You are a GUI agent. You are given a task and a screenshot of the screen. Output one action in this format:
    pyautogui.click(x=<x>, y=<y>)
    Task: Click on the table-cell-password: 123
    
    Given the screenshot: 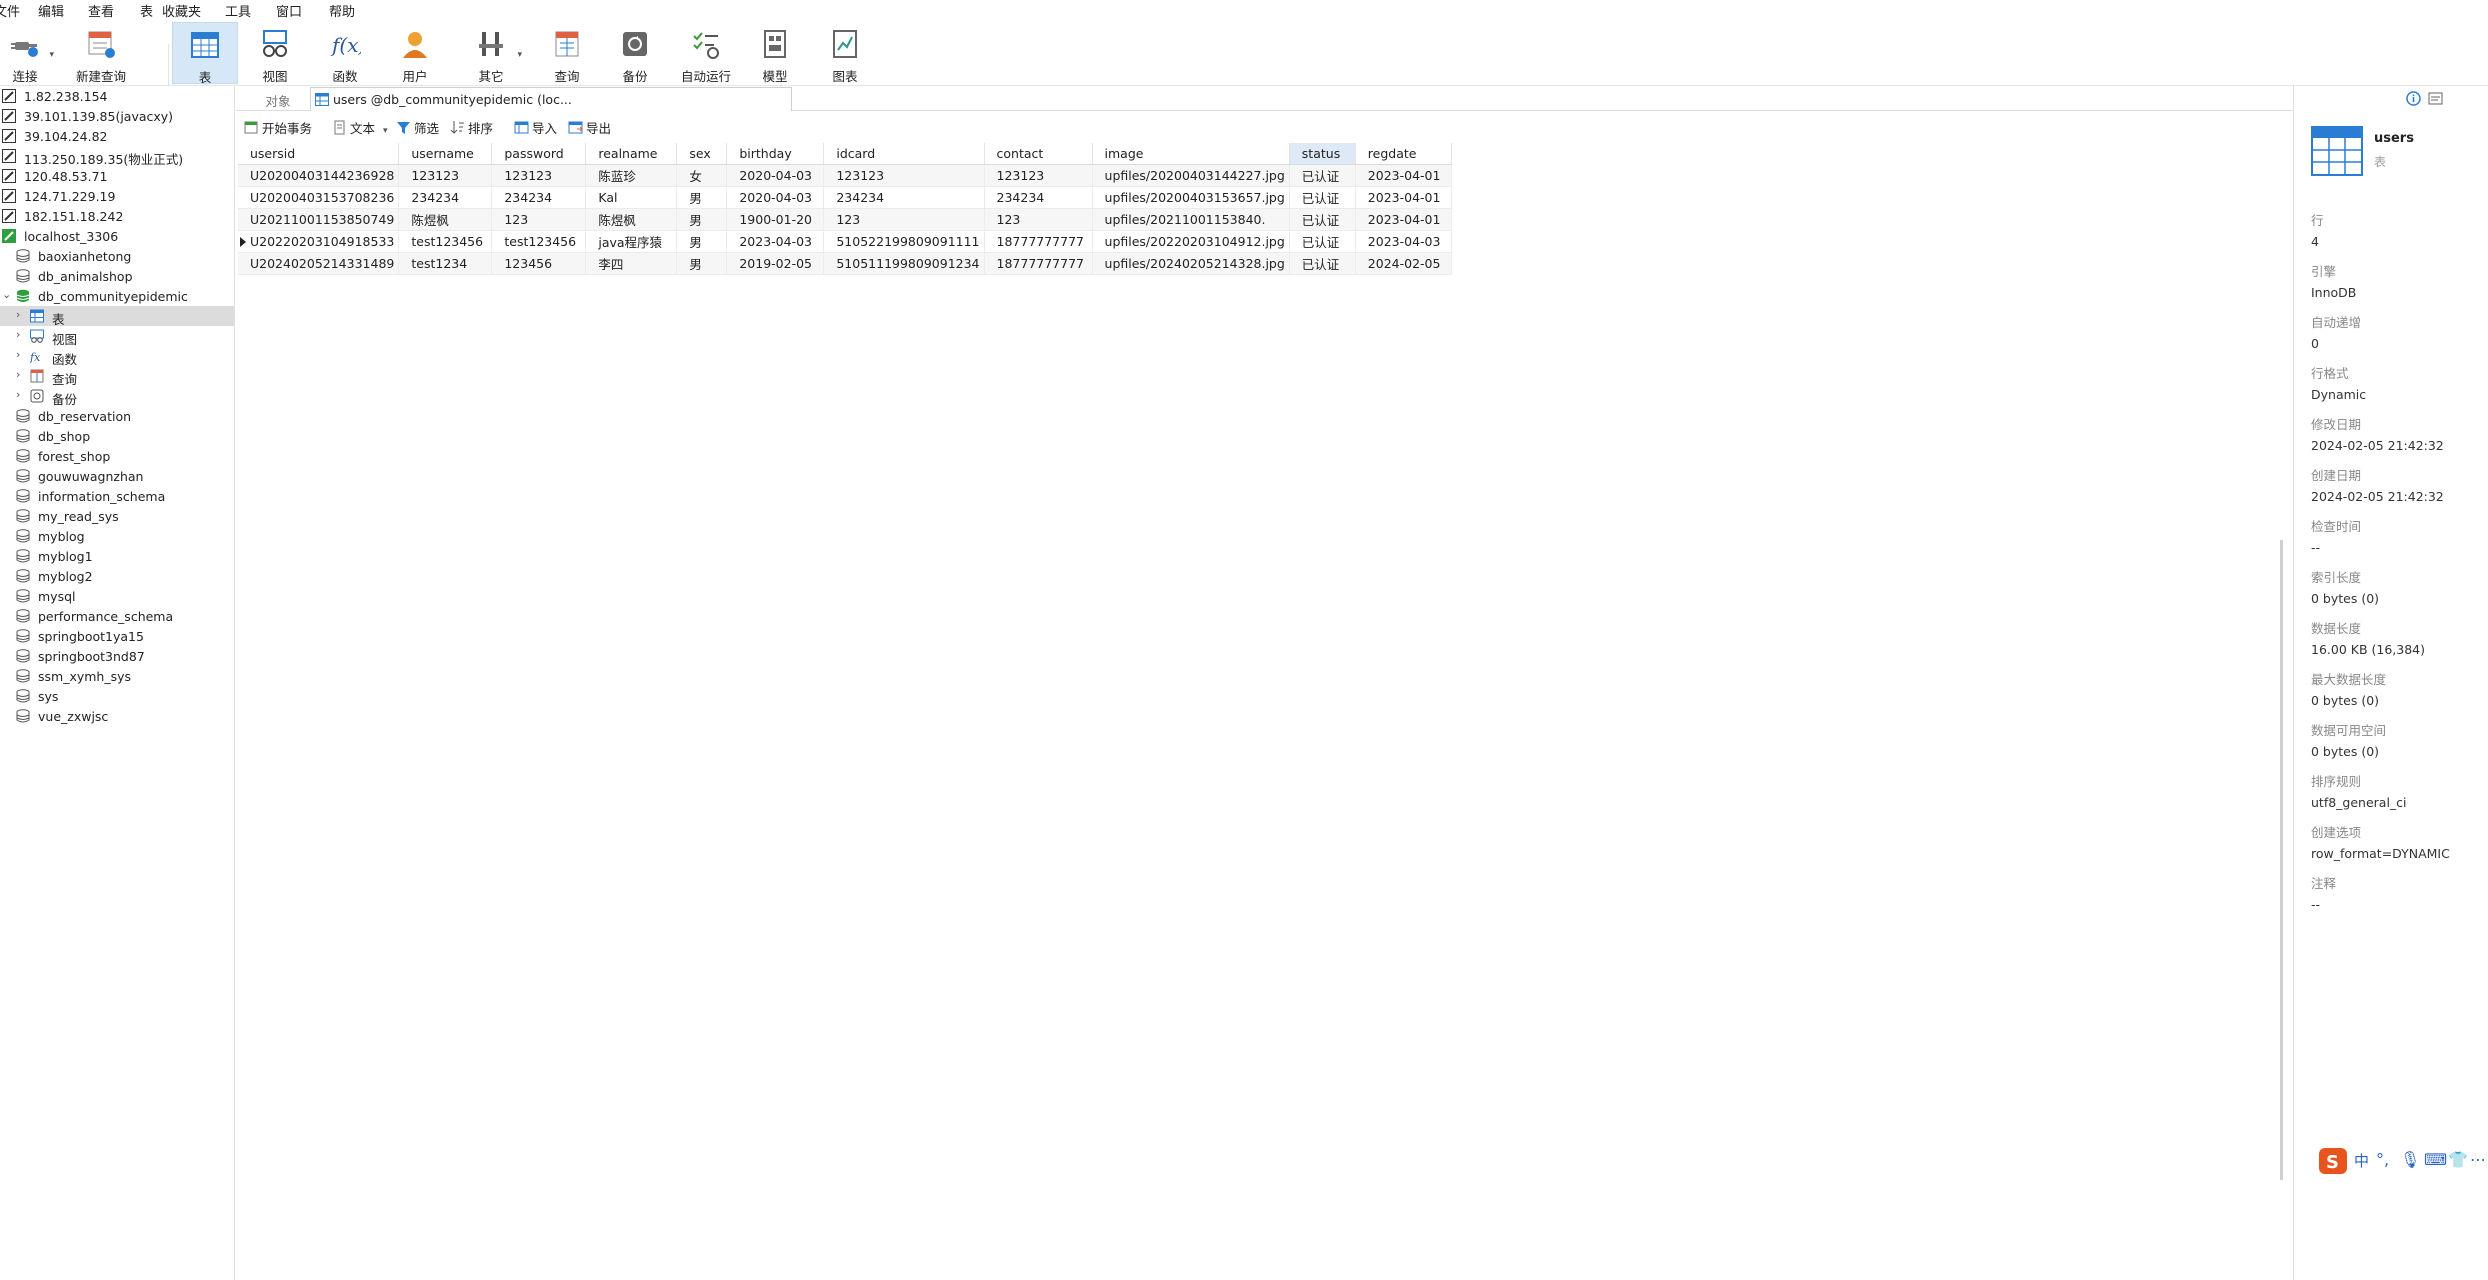 What is the action you would take?
    pyautogui.click(x=539, y=219)
    